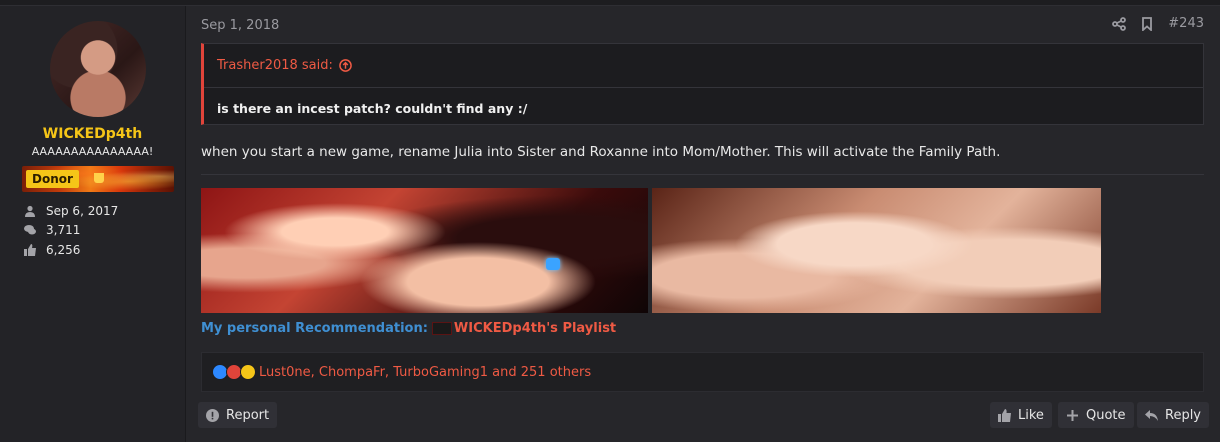 The width and height of the screenshot is (1220, 442). Describe the element at coordinates (1119, 23) in the screenshot. I see `share-icon` at that location.